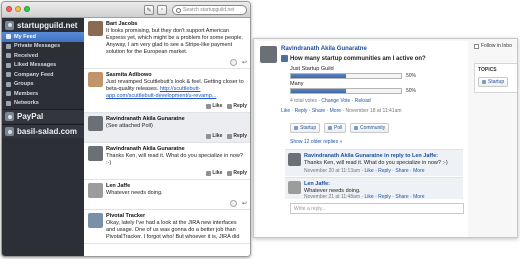  What do you see at coordinates (25, 36) in the screenshot?
I see `sidebar-item-label: My Feed` at bounding box center [25, 36].